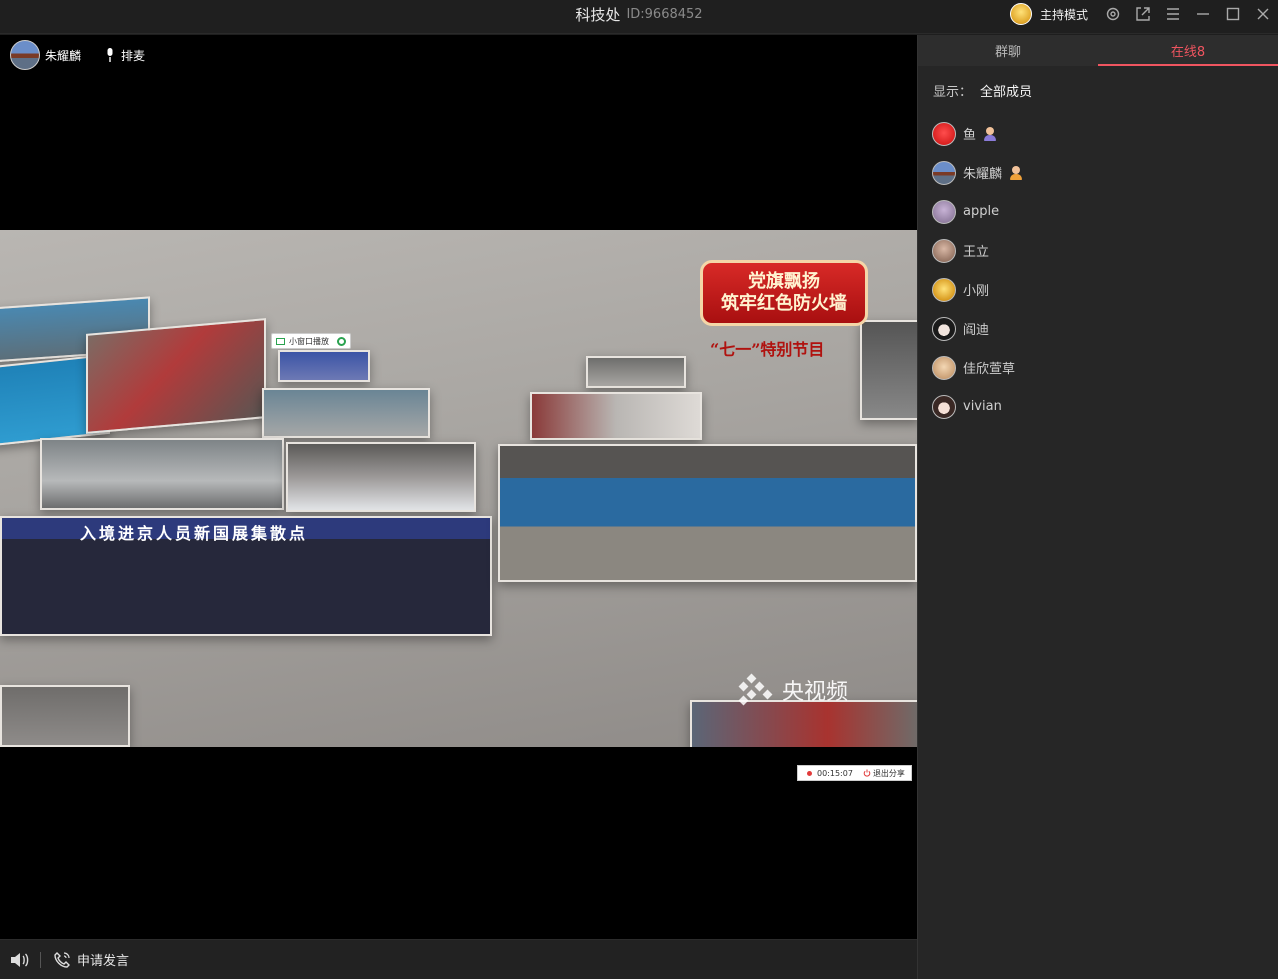  What do you see at coordinates (1098, 367) in the screenshot?
I see `member-item: 佳欣萱草` at bounding box center [1098, 367].